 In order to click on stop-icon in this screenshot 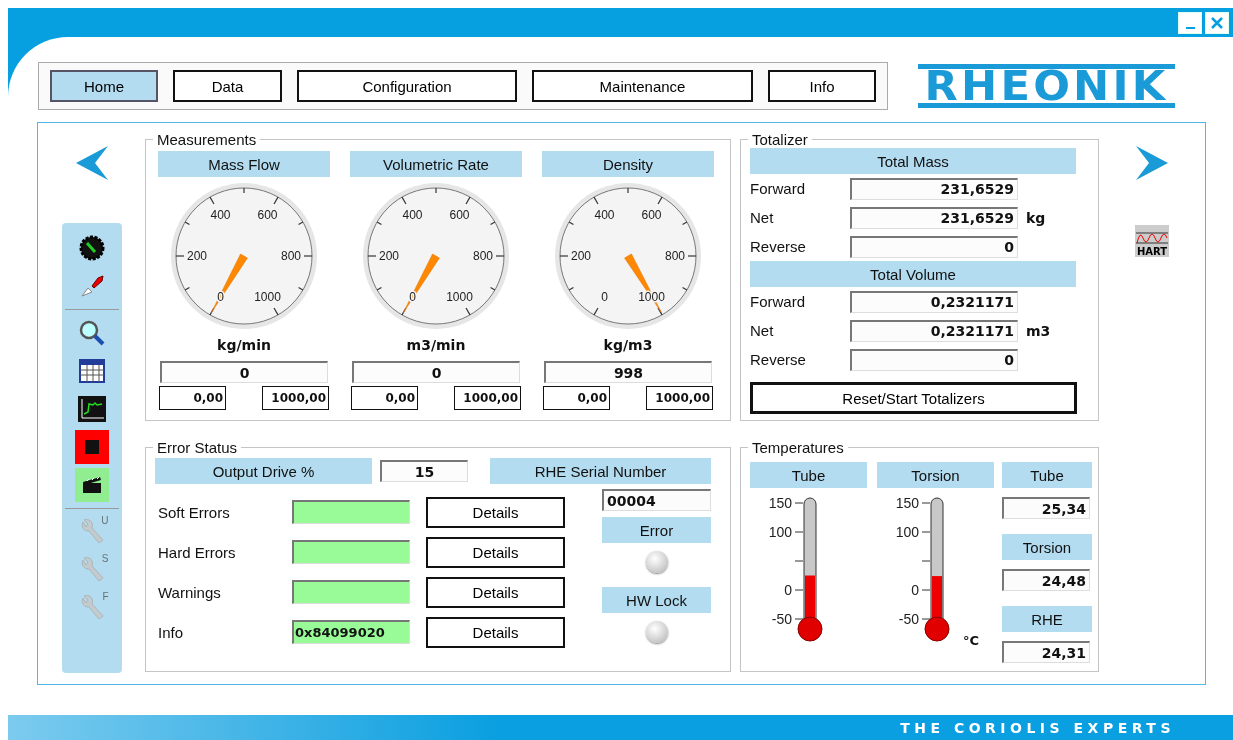, I will do `click(91, 447)`.